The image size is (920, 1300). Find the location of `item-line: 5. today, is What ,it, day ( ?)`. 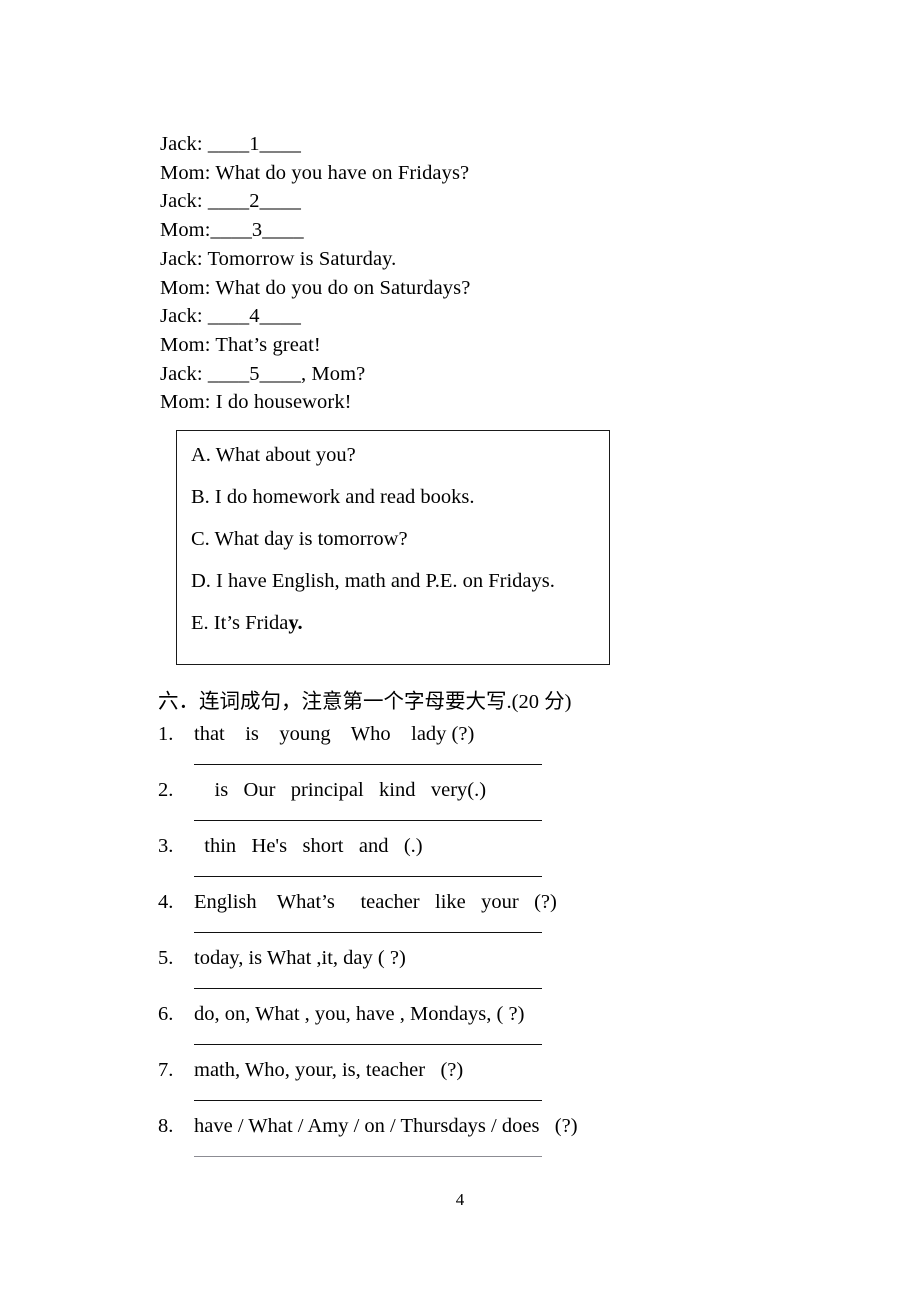

item-line: 5. today, is What ,it, day ( ?) is located at coordinates (282, 958).